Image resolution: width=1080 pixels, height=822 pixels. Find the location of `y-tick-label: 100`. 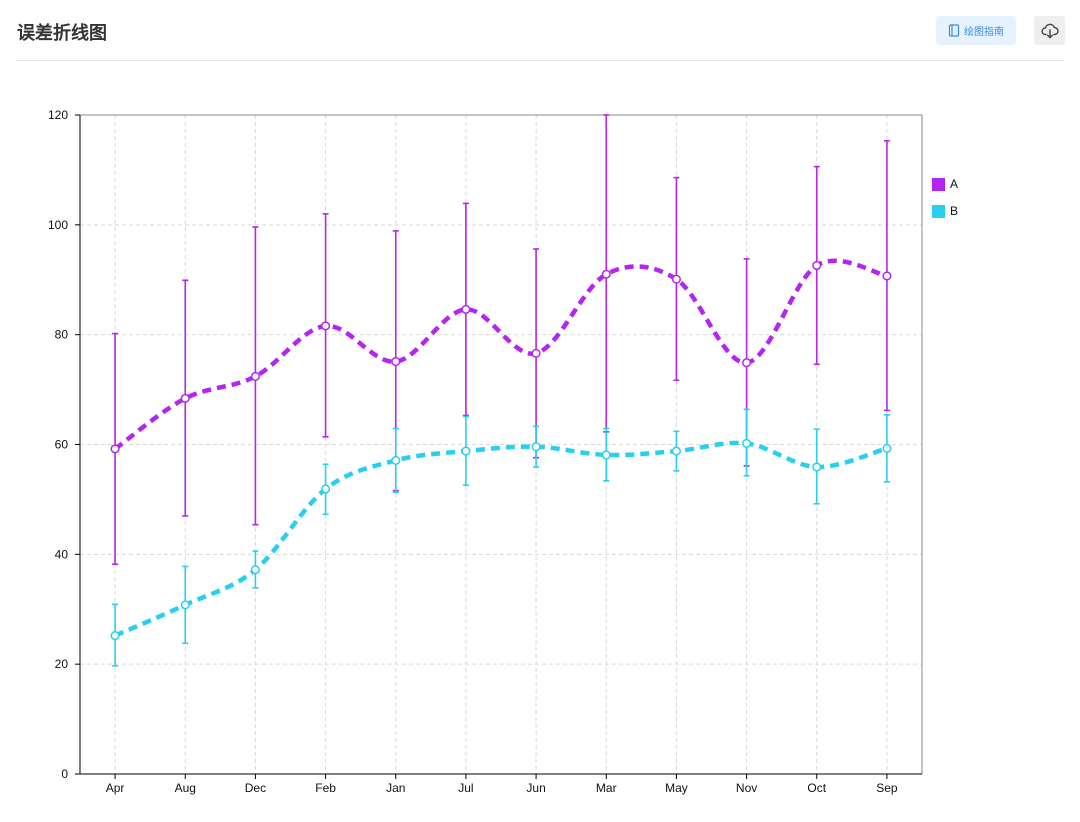

y-tick-label: 100 is located at coordinates (58, 225).